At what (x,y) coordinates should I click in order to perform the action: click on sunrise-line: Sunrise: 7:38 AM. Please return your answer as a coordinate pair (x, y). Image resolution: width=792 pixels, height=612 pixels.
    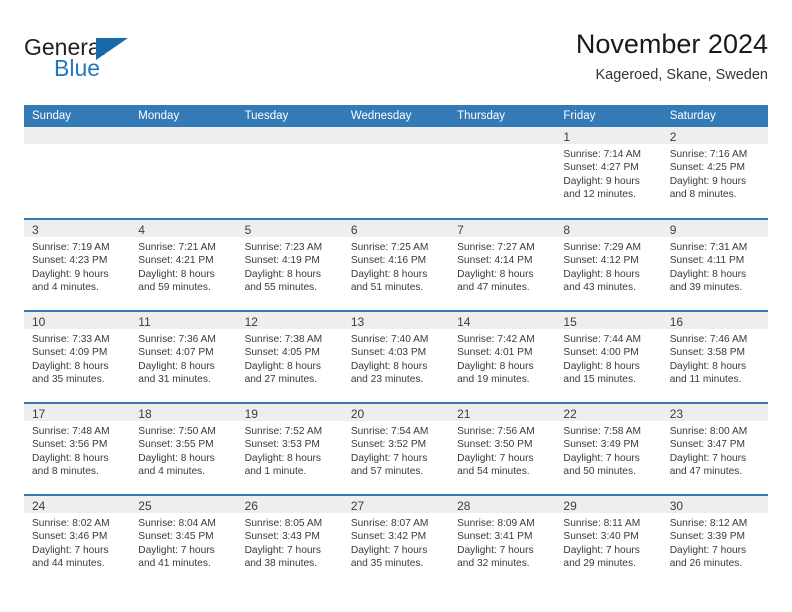
    Looking at the image, I should click on (283, 339).